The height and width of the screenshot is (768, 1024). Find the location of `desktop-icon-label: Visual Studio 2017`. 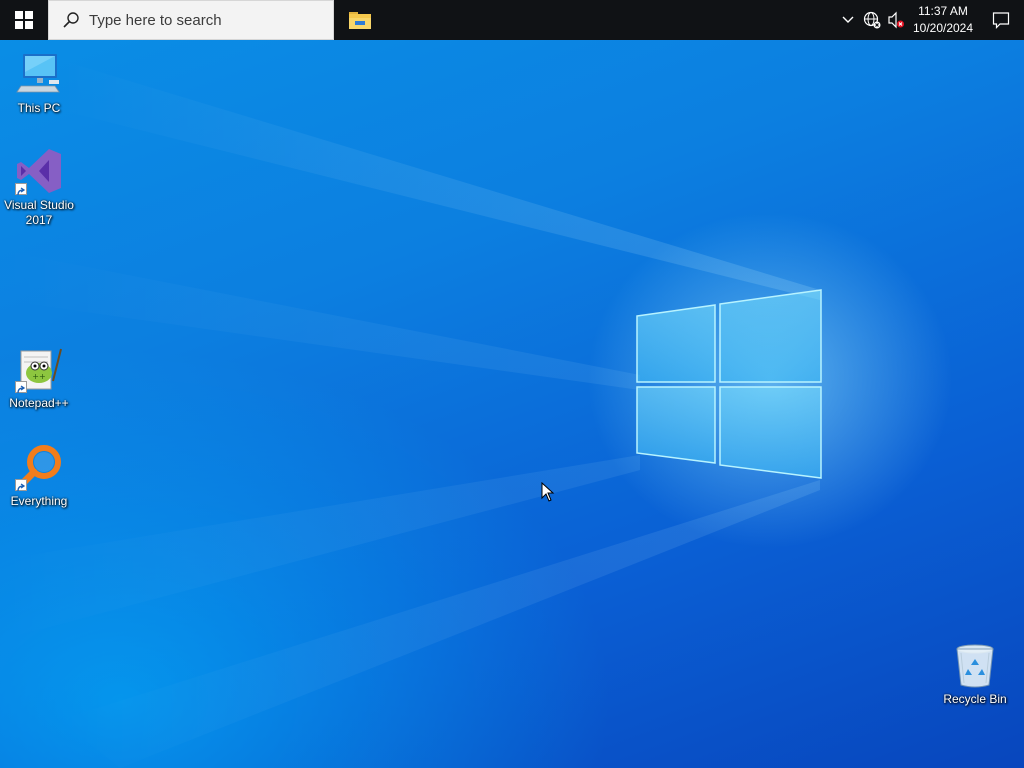

desktop-icon-label: Visual Studio 2017 is located at coordinates (39, 212).